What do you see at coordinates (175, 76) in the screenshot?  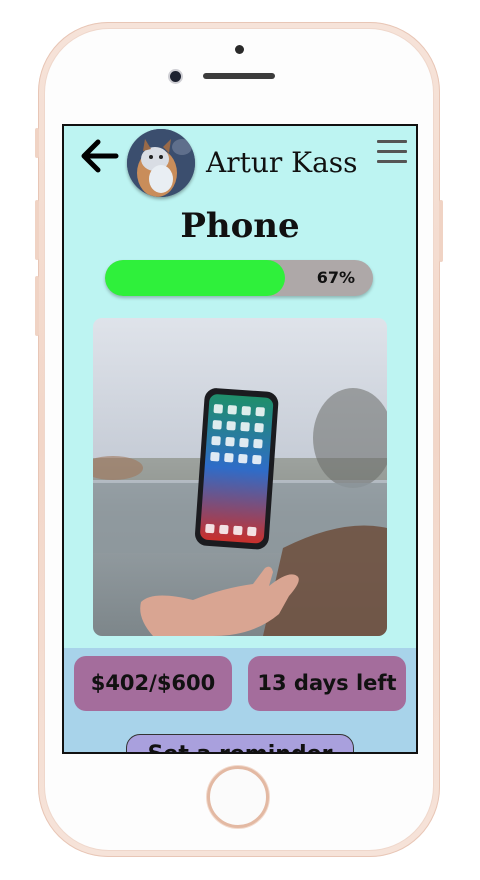 I see `phone-camera` at bounding box center [175, 76].